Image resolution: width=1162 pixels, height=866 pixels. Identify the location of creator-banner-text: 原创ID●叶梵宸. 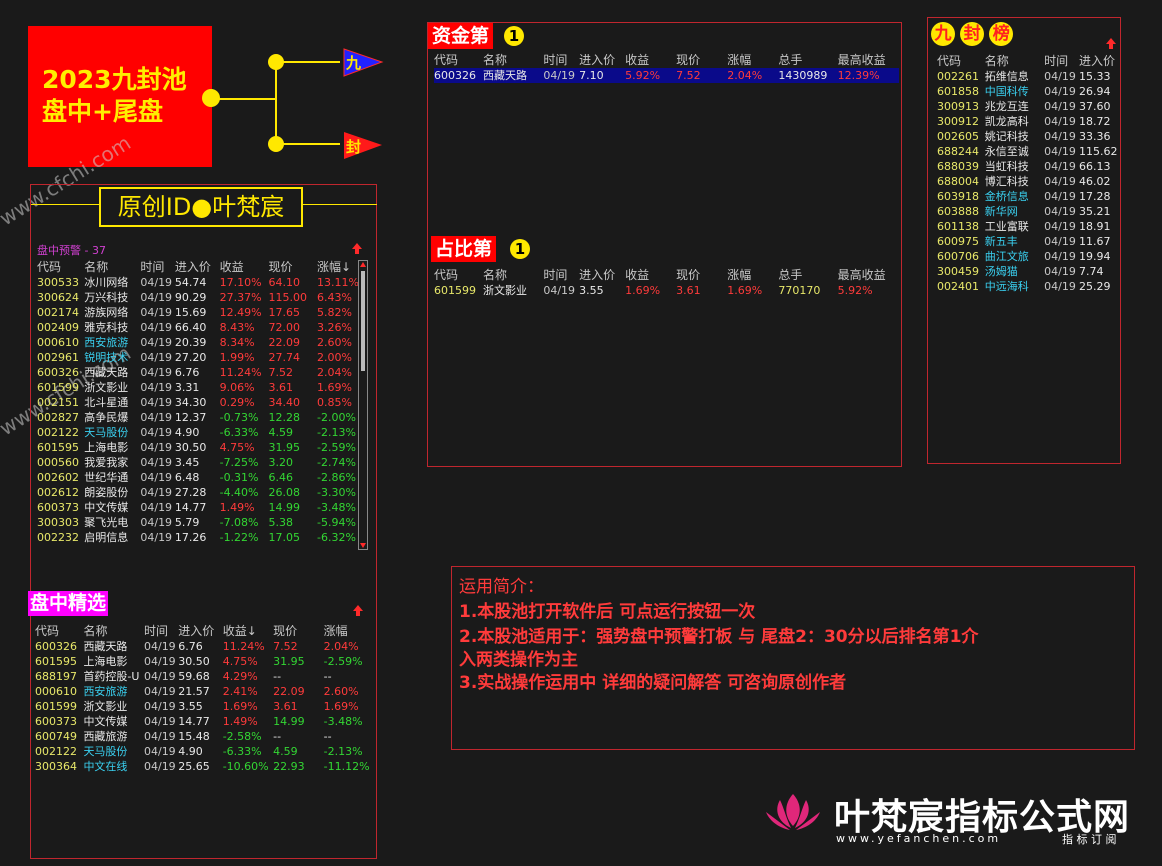
(201, 207).